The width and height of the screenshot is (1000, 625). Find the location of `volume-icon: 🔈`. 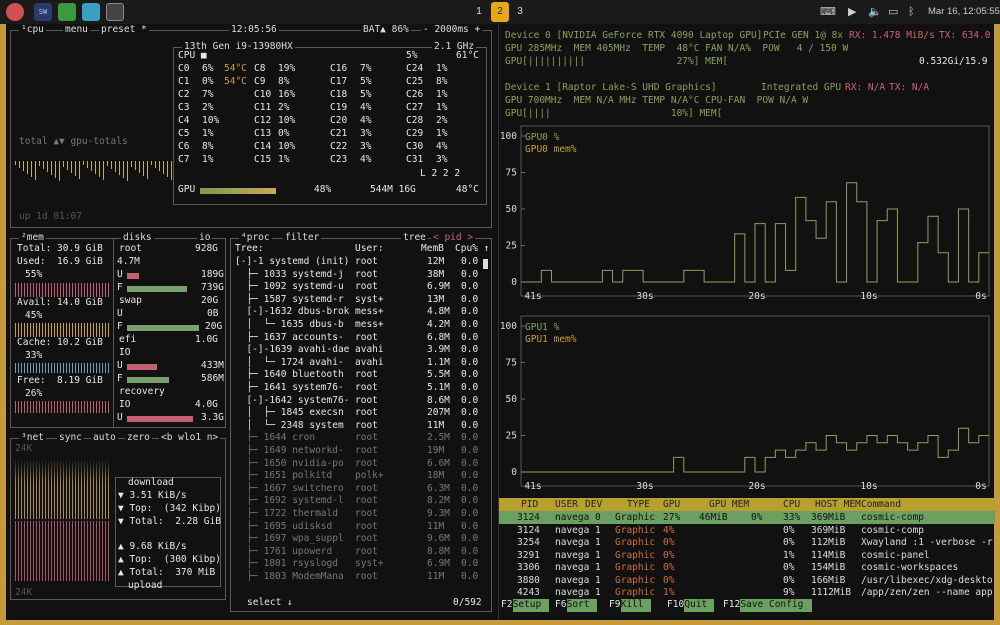

volume-icon: 🔈 is located at coordinates (875, 11).